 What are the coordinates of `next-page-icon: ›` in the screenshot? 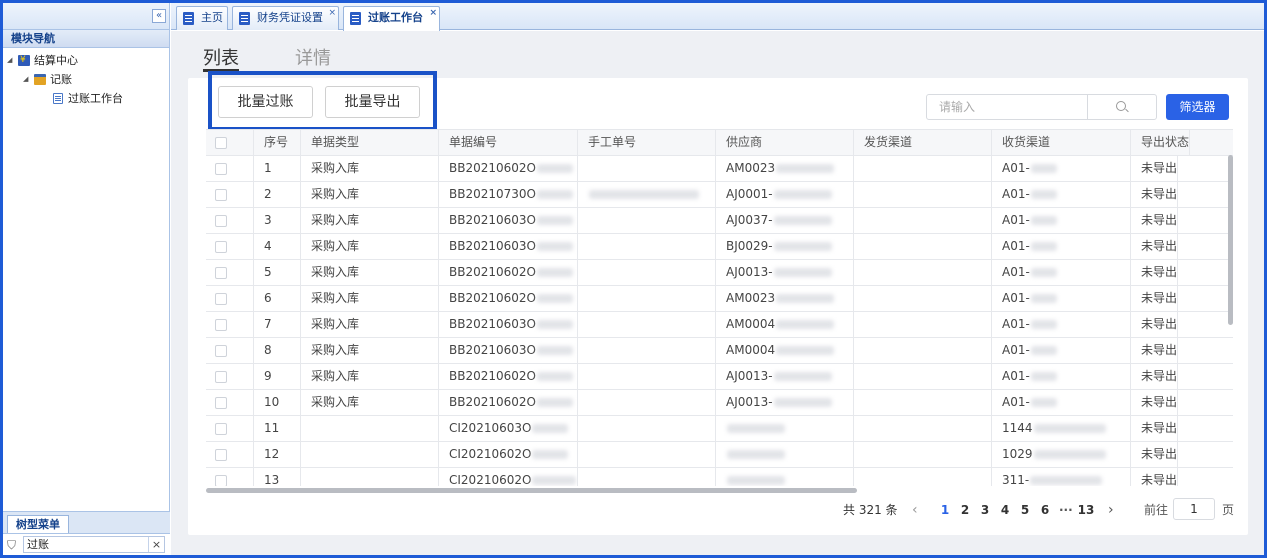 It's located at (1111, 510).